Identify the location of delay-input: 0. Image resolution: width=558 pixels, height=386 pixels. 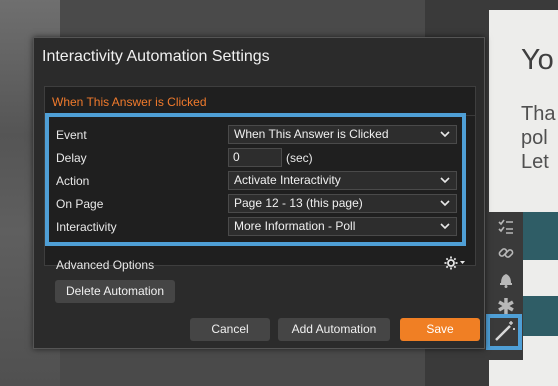
(255, 157).